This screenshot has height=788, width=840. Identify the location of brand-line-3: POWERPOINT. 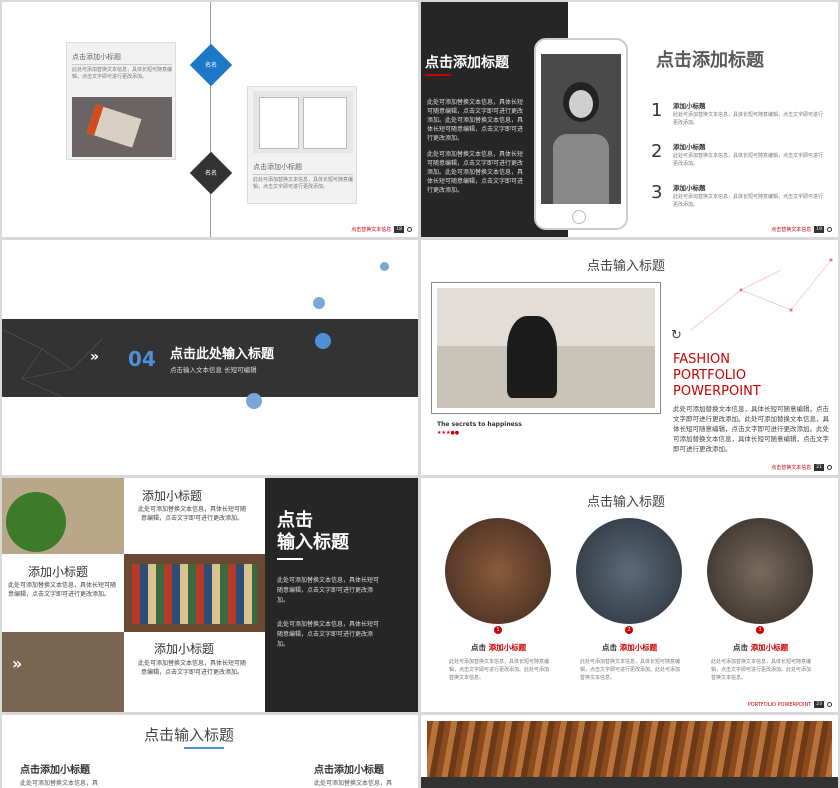
(717, 391).